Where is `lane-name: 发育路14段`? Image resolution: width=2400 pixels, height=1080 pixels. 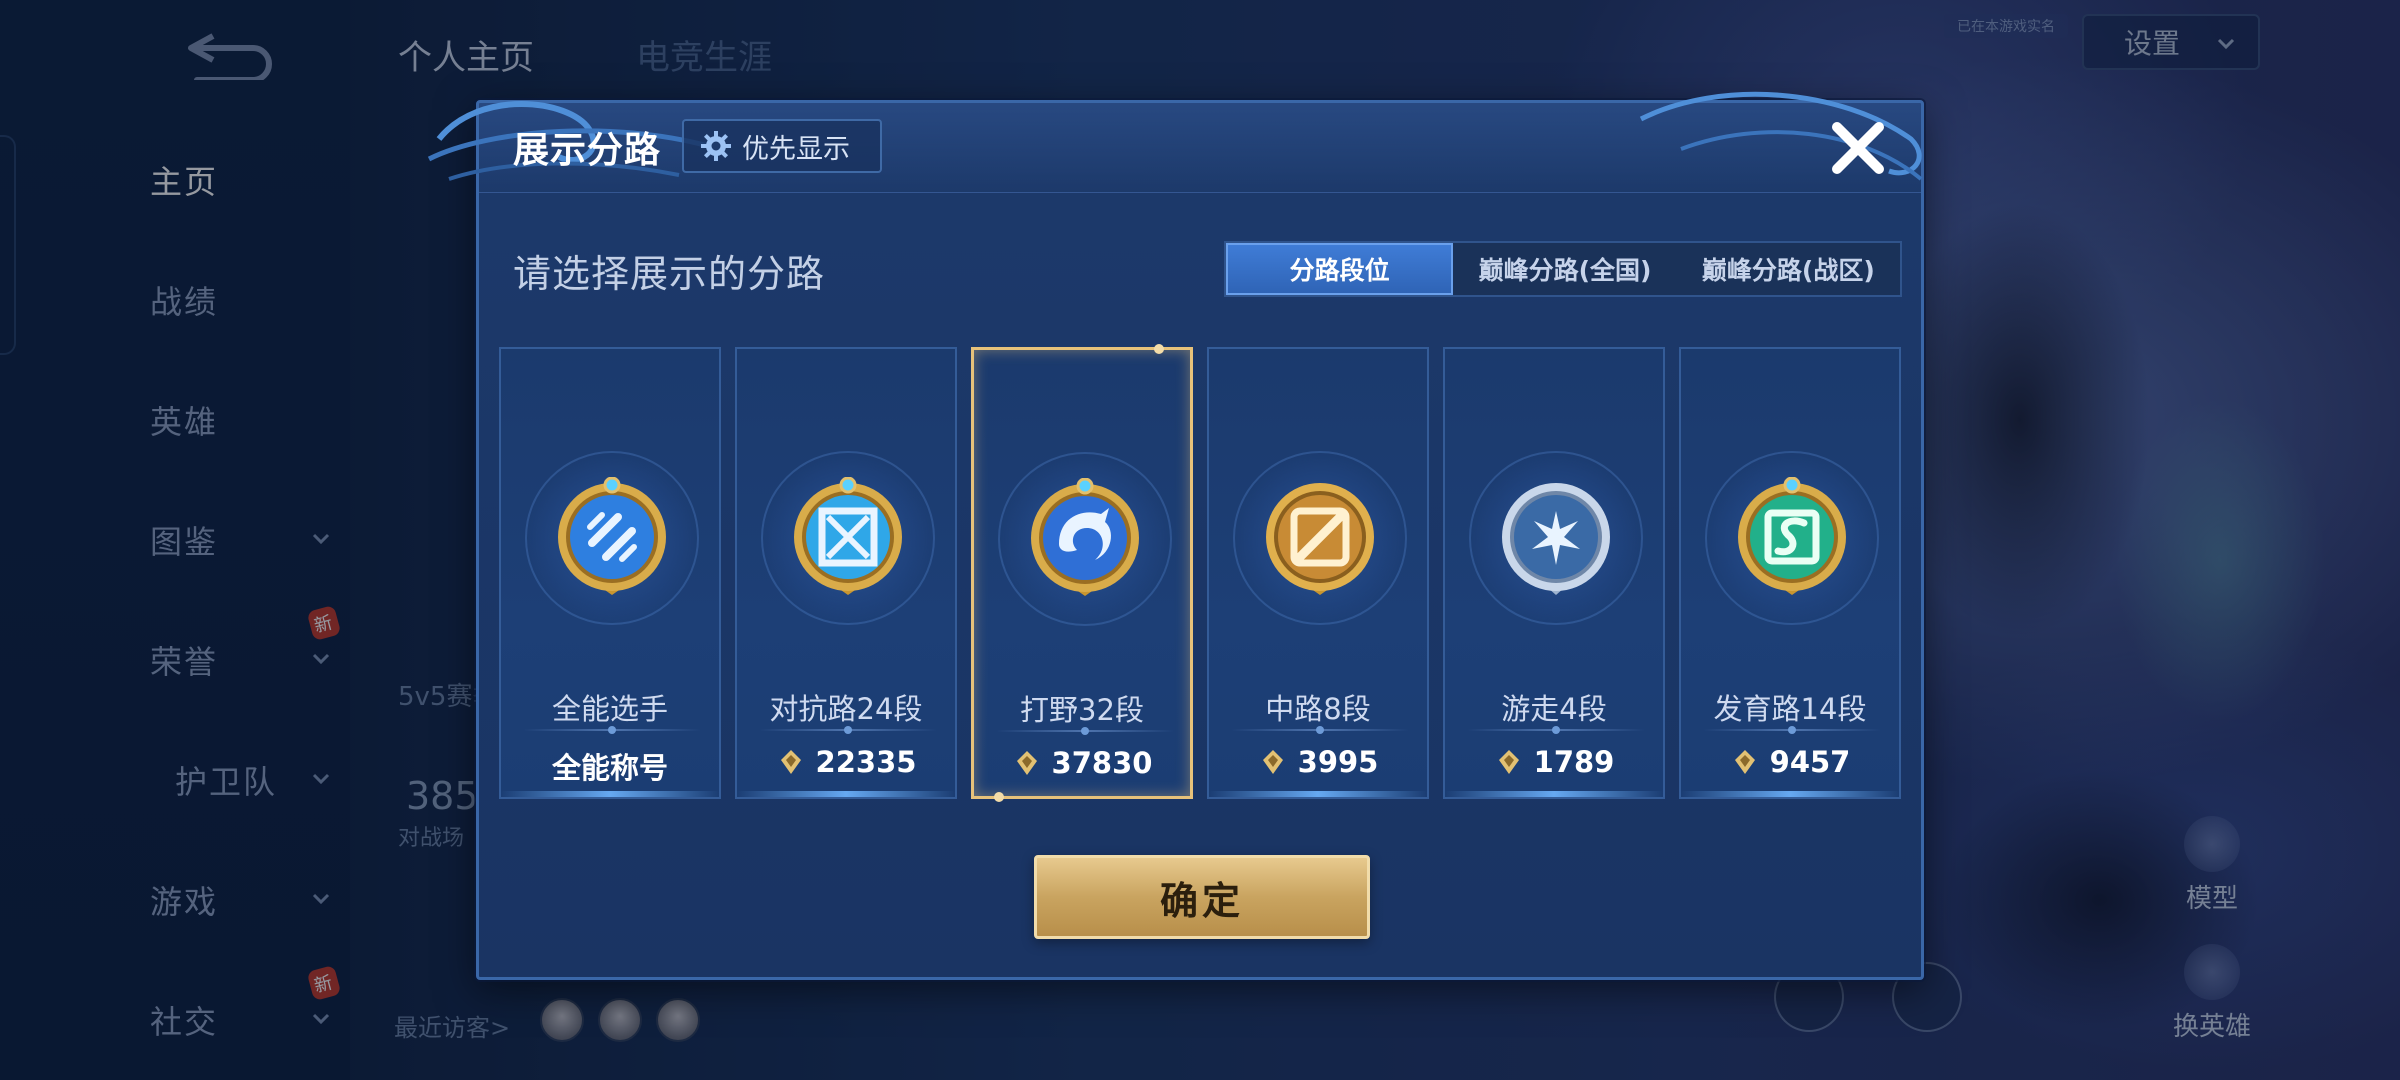
lane-name: 发育路14段 is located at coordinates (1790, 709).